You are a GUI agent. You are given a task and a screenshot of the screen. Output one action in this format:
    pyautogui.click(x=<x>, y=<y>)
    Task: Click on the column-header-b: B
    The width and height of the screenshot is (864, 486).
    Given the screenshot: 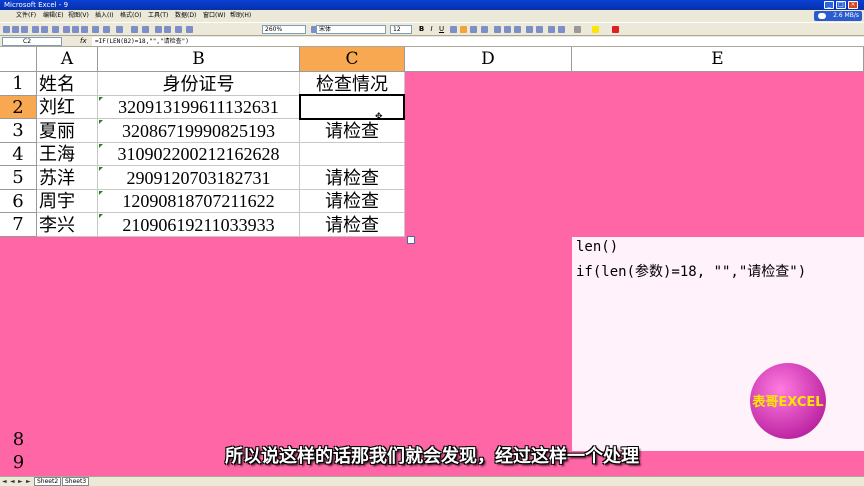 What is the action you would take?
    pyautogui.click(x=199, y=59)
    